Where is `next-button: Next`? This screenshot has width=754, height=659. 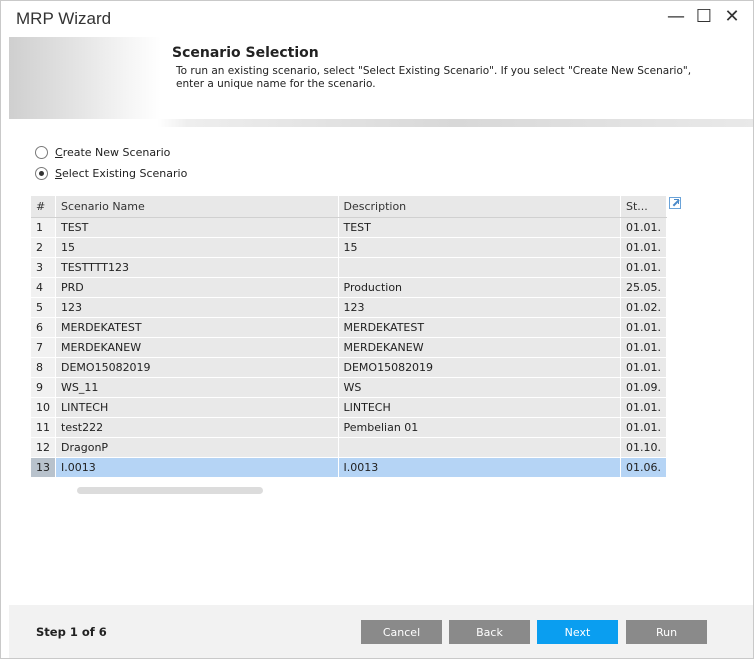
next-button: Next is located at coordinates (577, 632).